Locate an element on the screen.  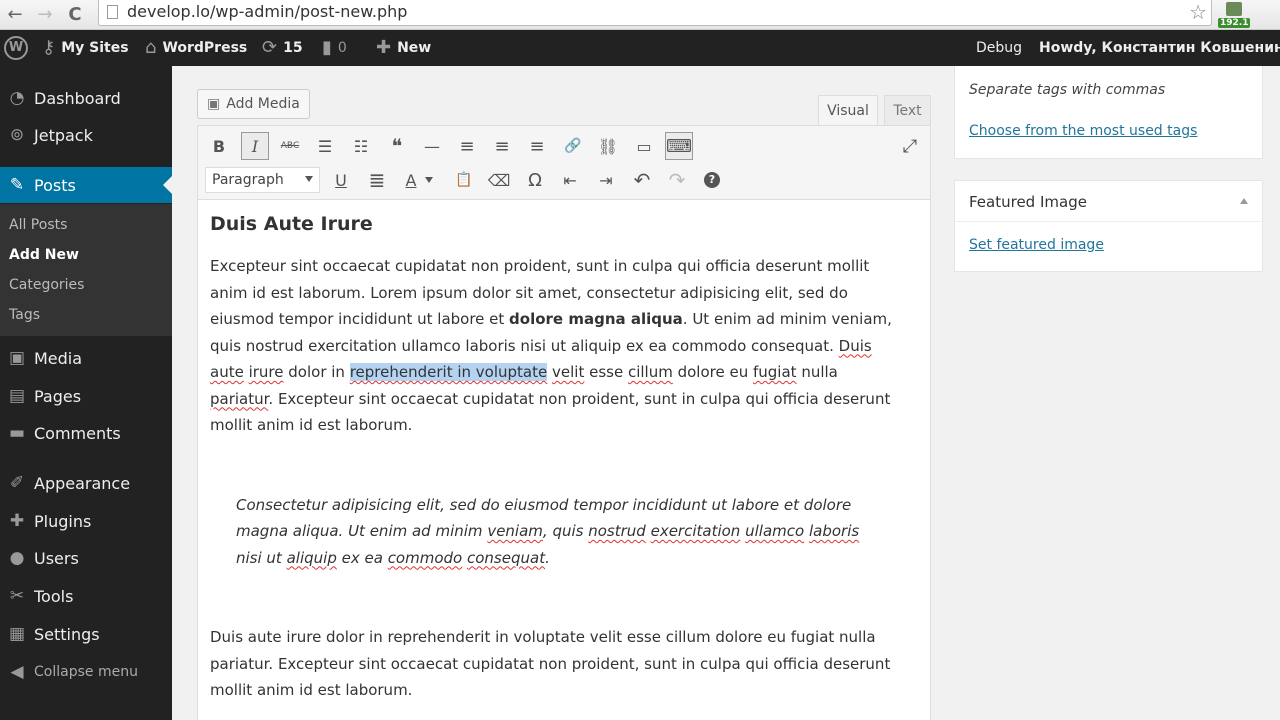
unlink-icon: ⛓ is located at coordinates (608, 146).